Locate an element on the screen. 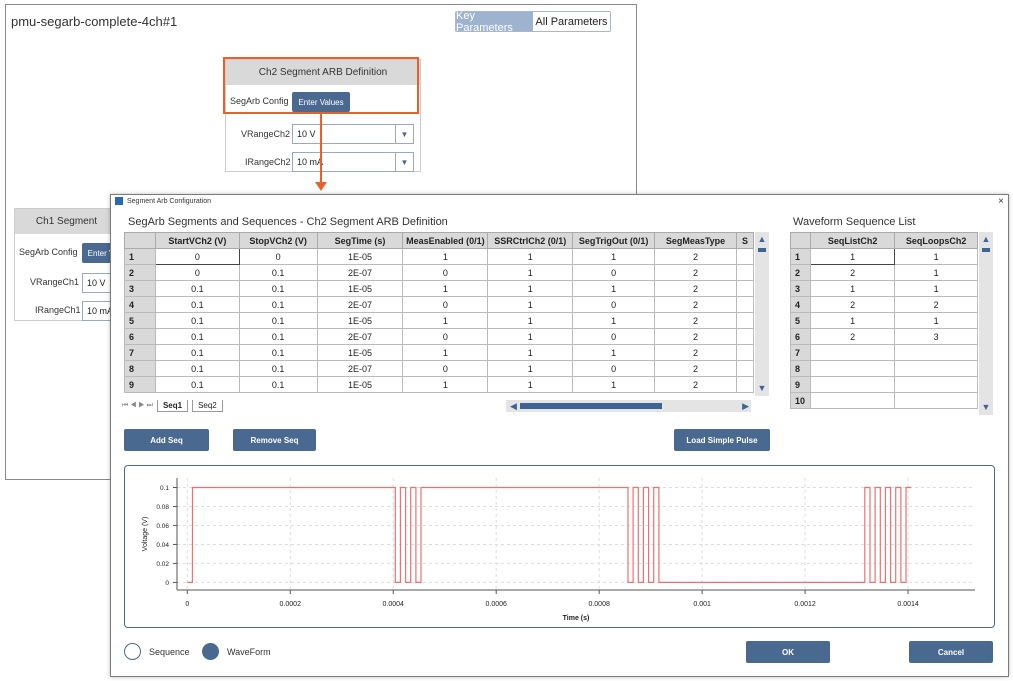 The height and width of the screenshot is (681, 1013). column-header: S is located at coordinates (744, 240).